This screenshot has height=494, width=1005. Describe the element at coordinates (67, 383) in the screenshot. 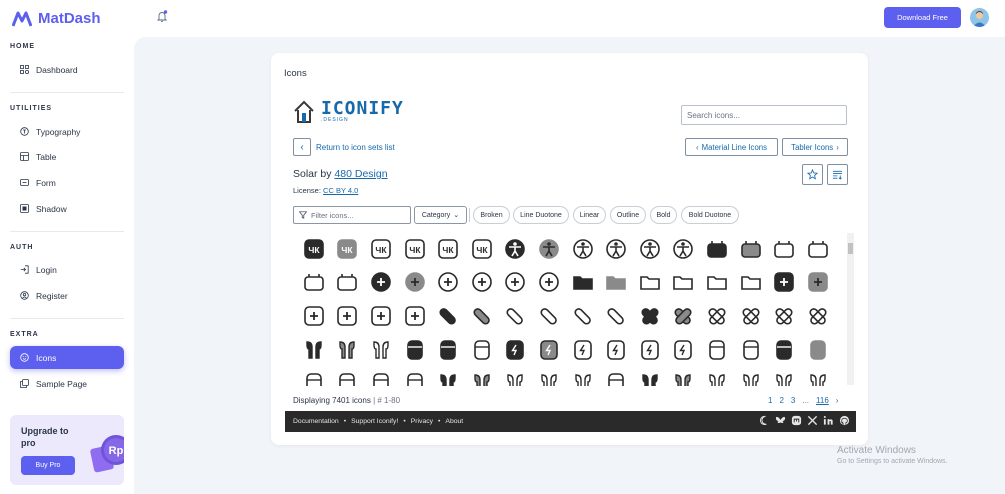

I see `sidebar-item-sample-page: Sample Page` at that location.